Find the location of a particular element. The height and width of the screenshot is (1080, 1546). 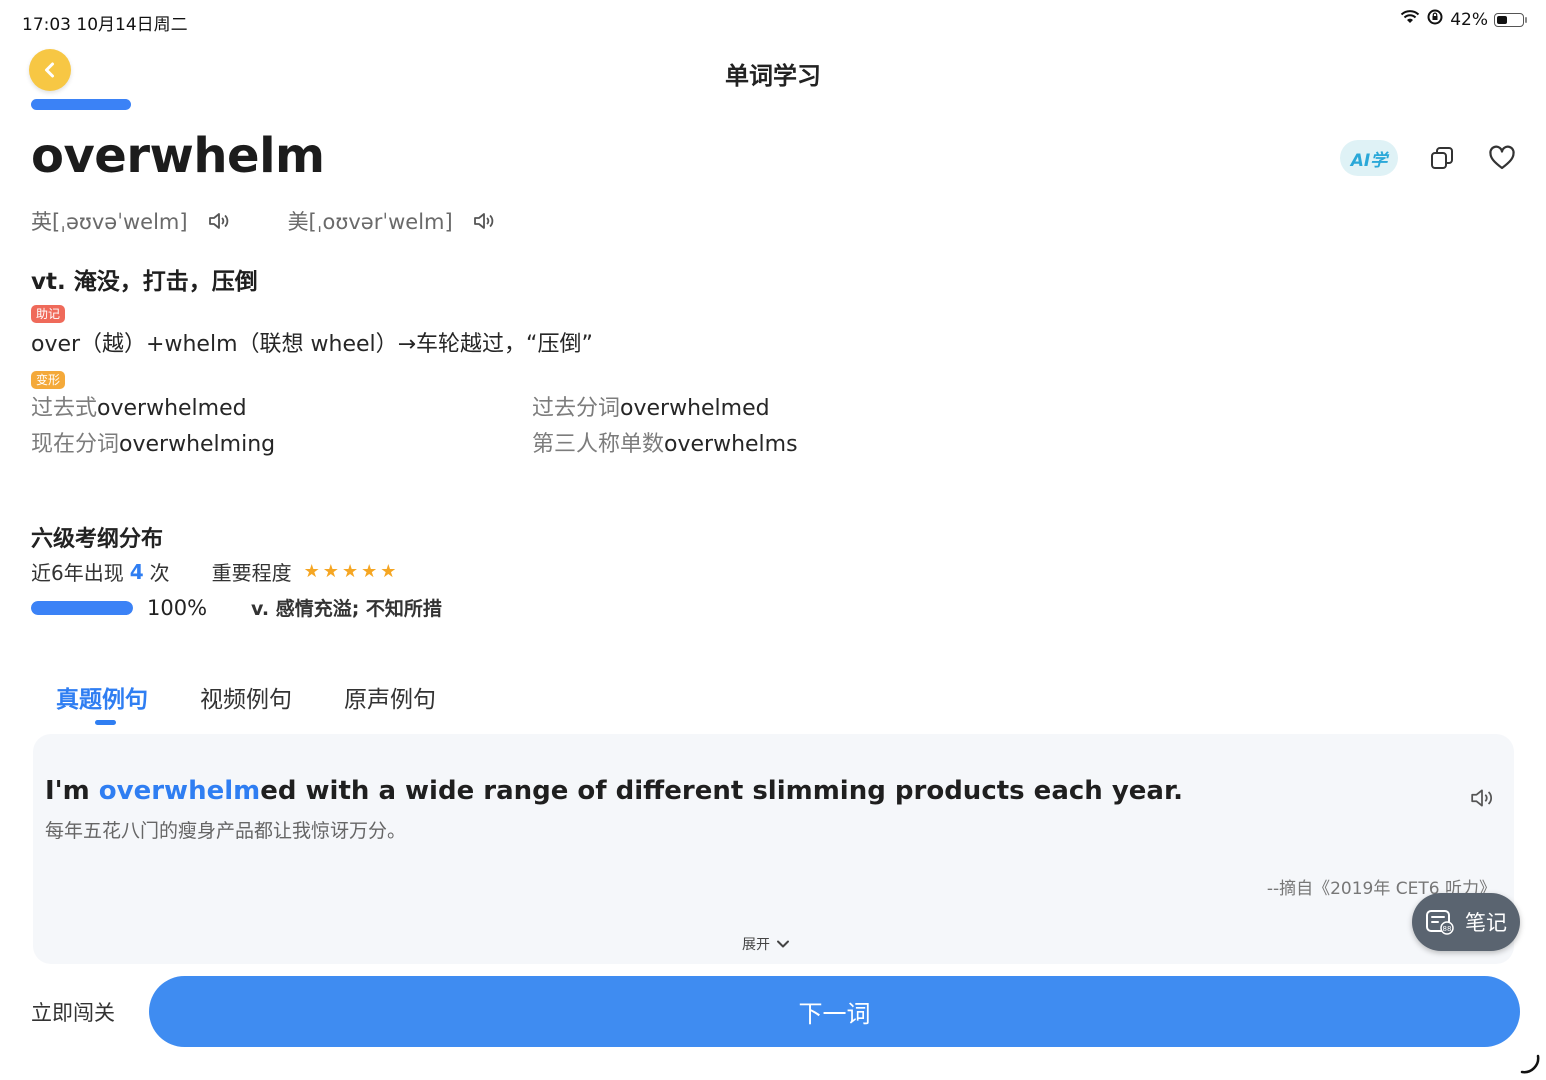

play-example-audio-button is located at coordinates (1482, 800).